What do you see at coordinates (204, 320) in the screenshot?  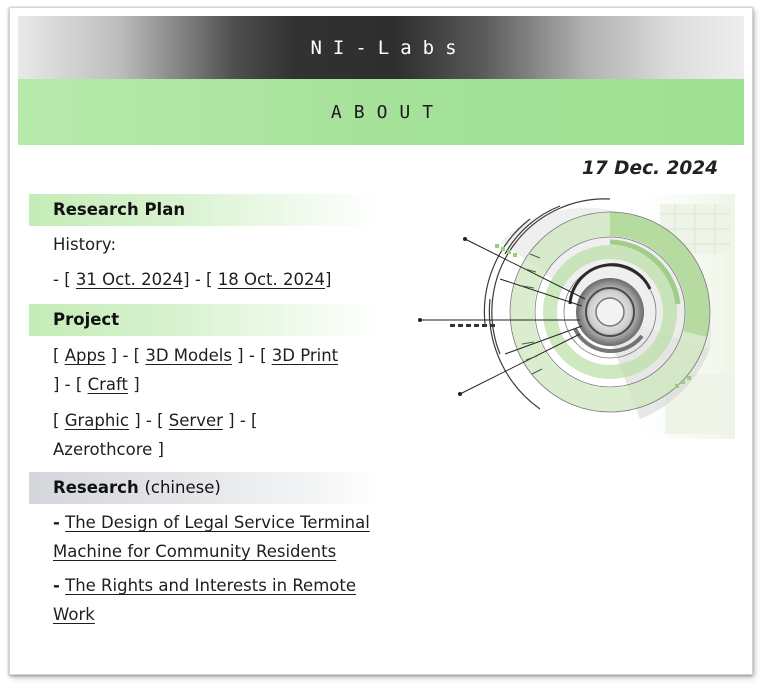 I see `project-heading: Project` at bounding box center [204, 320].